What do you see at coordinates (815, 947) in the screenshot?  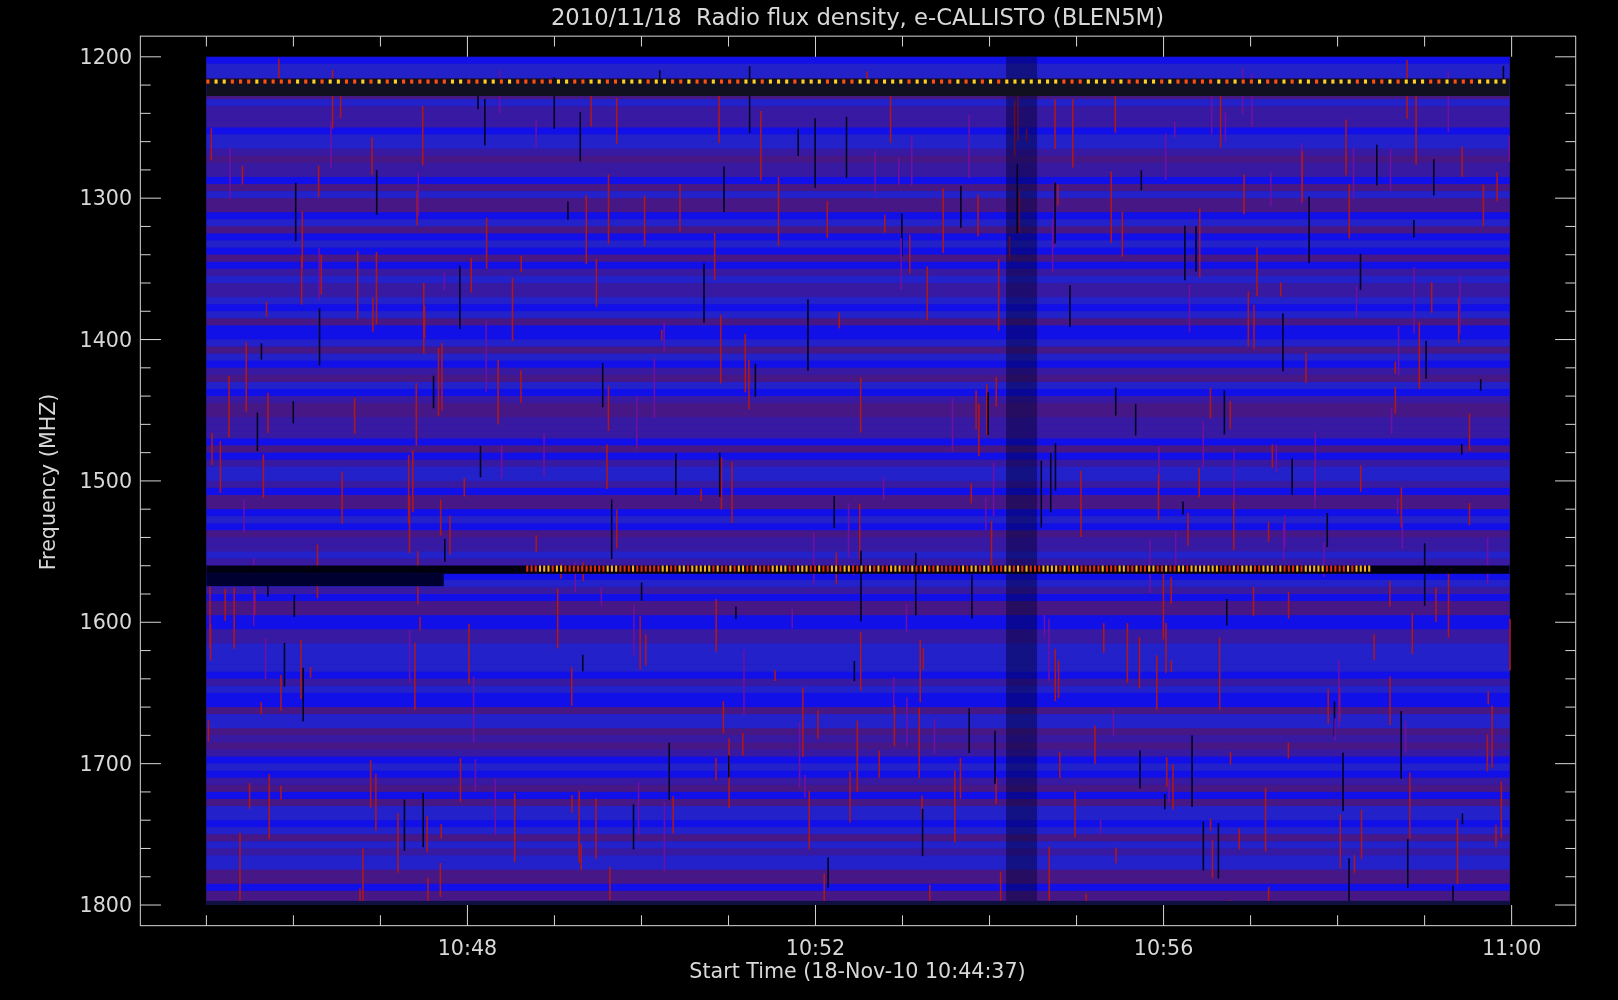 I see `x-tick-label: 10:52` at bounding box center [815, 947].